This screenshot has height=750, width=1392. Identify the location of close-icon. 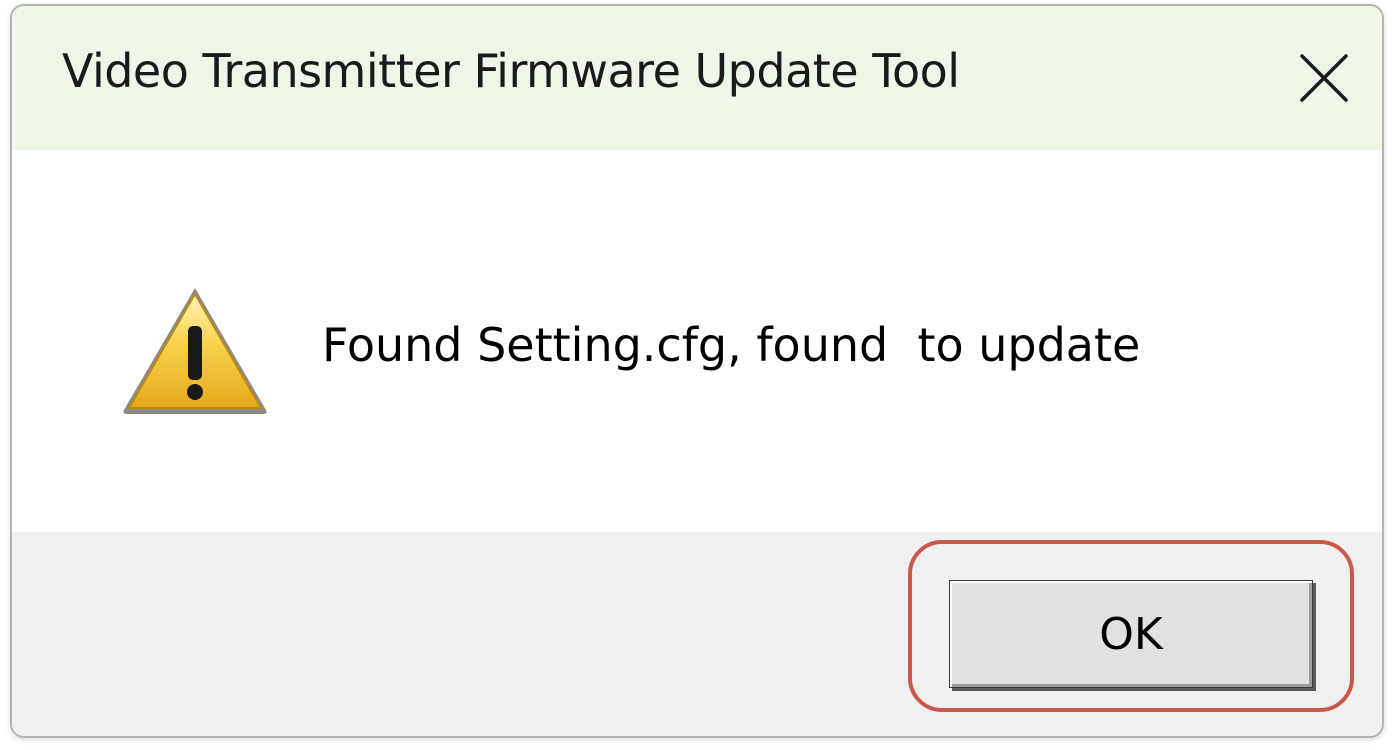
(1324, 78).